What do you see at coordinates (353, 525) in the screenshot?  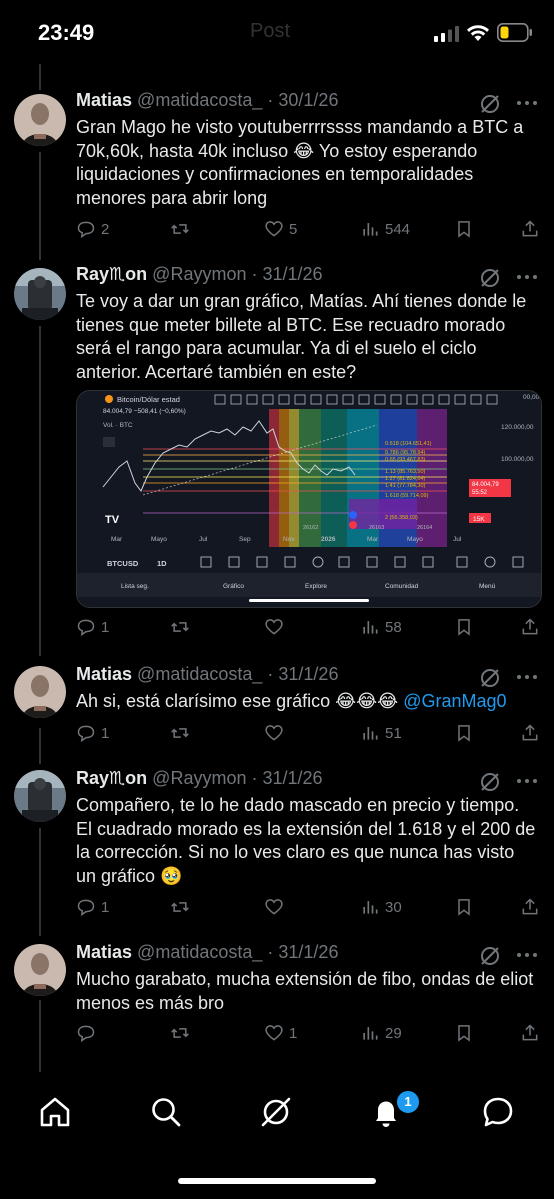 I see `event-marker-icon` at bounding box center [353, 525].